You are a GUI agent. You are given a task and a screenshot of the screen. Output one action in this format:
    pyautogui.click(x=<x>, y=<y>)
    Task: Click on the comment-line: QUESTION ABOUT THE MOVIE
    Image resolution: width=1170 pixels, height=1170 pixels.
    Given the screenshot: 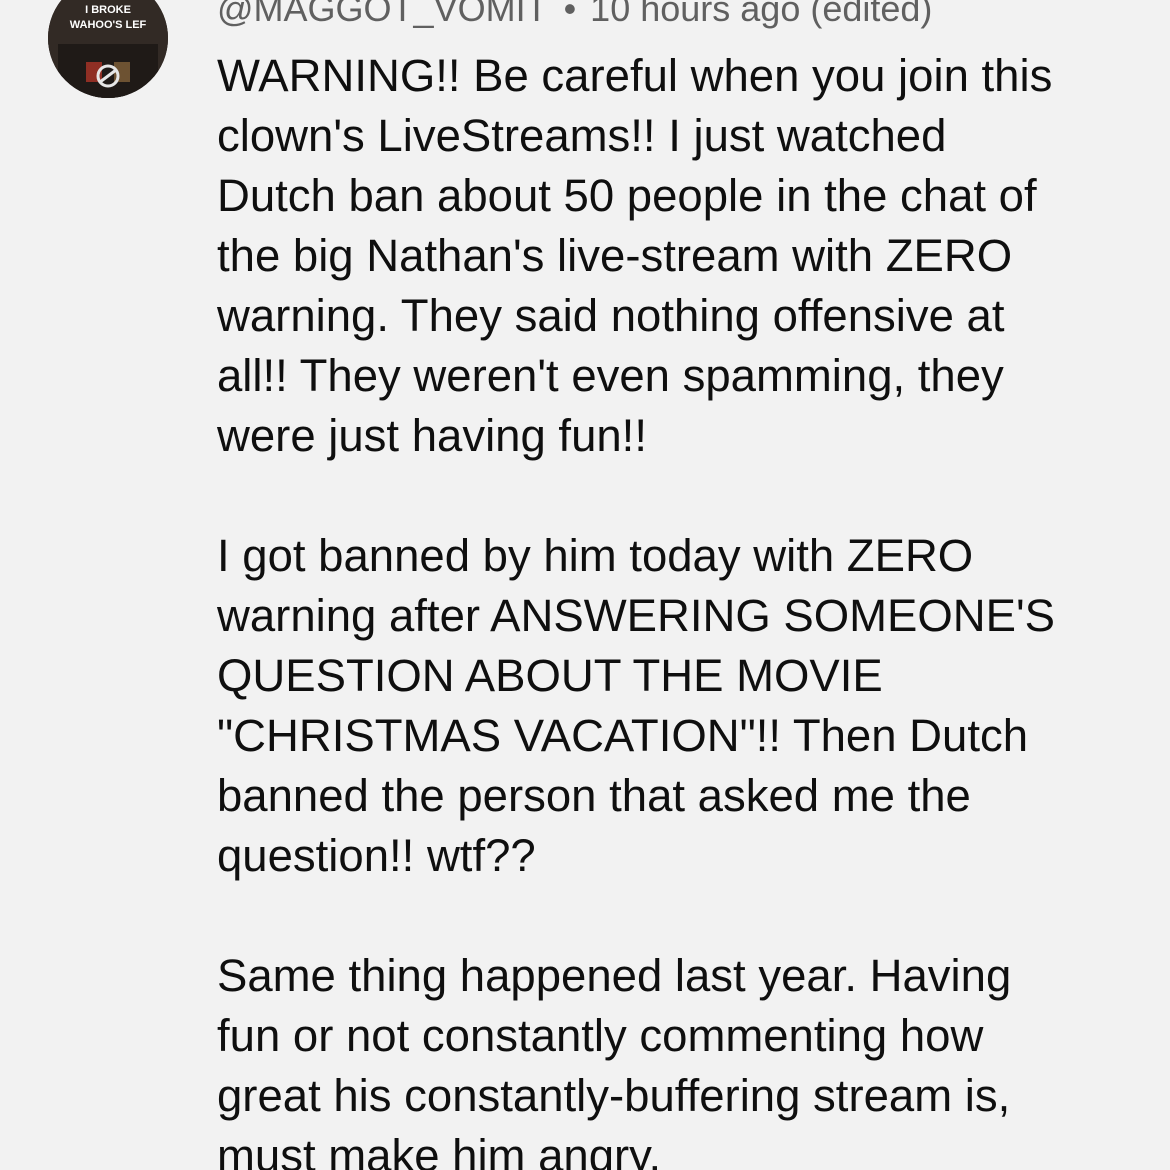 What is the action you would take?
    pyautogui.click(x=550, y=675)
    